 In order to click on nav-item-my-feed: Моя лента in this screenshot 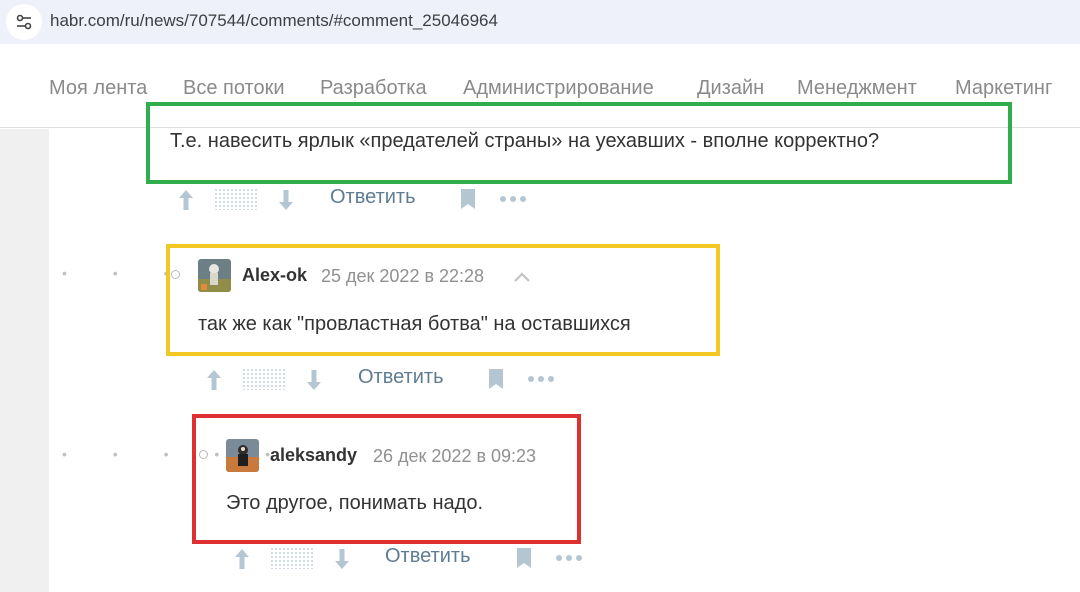, I will do `click(98, 88)`.